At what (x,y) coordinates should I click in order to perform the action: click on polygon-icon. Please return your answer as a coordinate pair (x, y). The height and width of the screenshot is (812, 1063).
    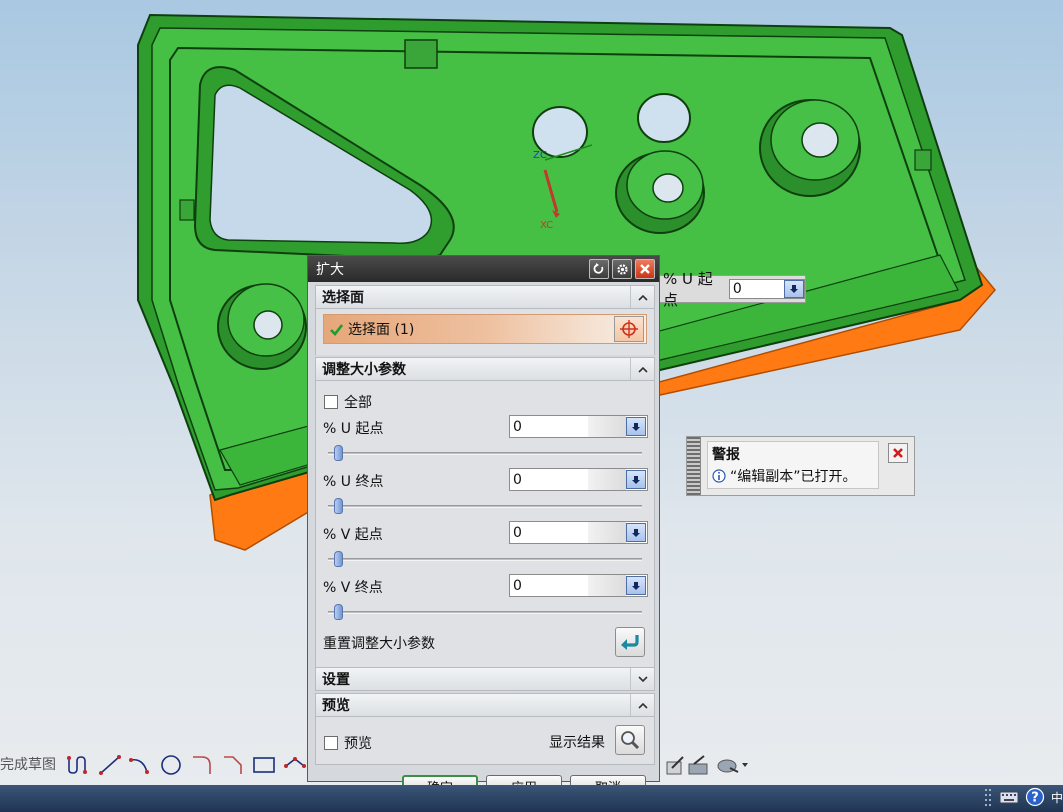
    Looking at the image, I should click on (295, 765).